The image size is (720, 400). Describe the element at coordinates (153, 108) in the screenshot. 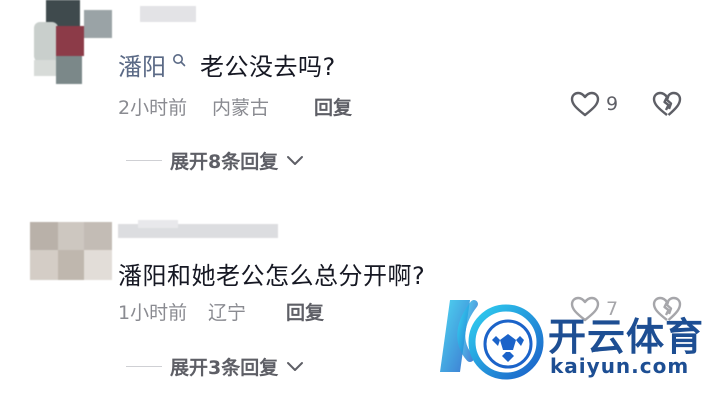

I see `comment-time: 2小时前` at that location.